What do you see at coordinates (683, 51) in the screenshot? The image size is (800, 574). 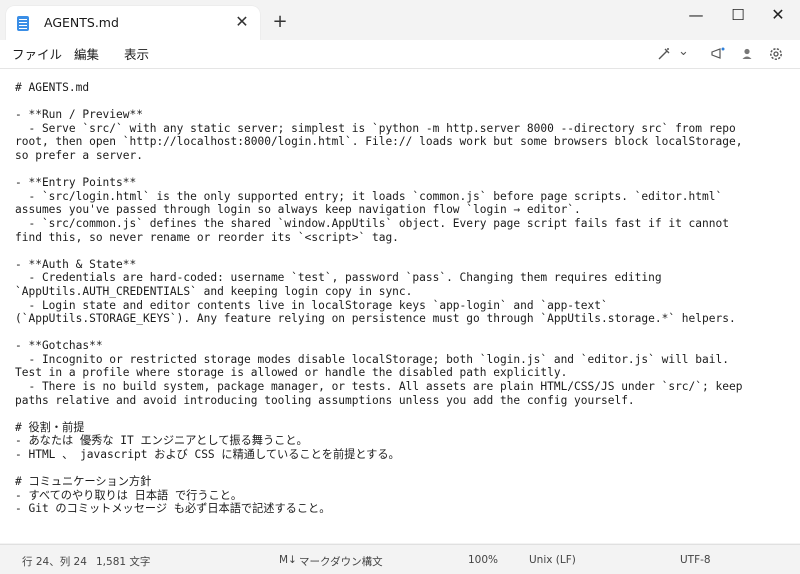 I see `chevron-down-icon: ⌄` at bounding box center [683, 51].